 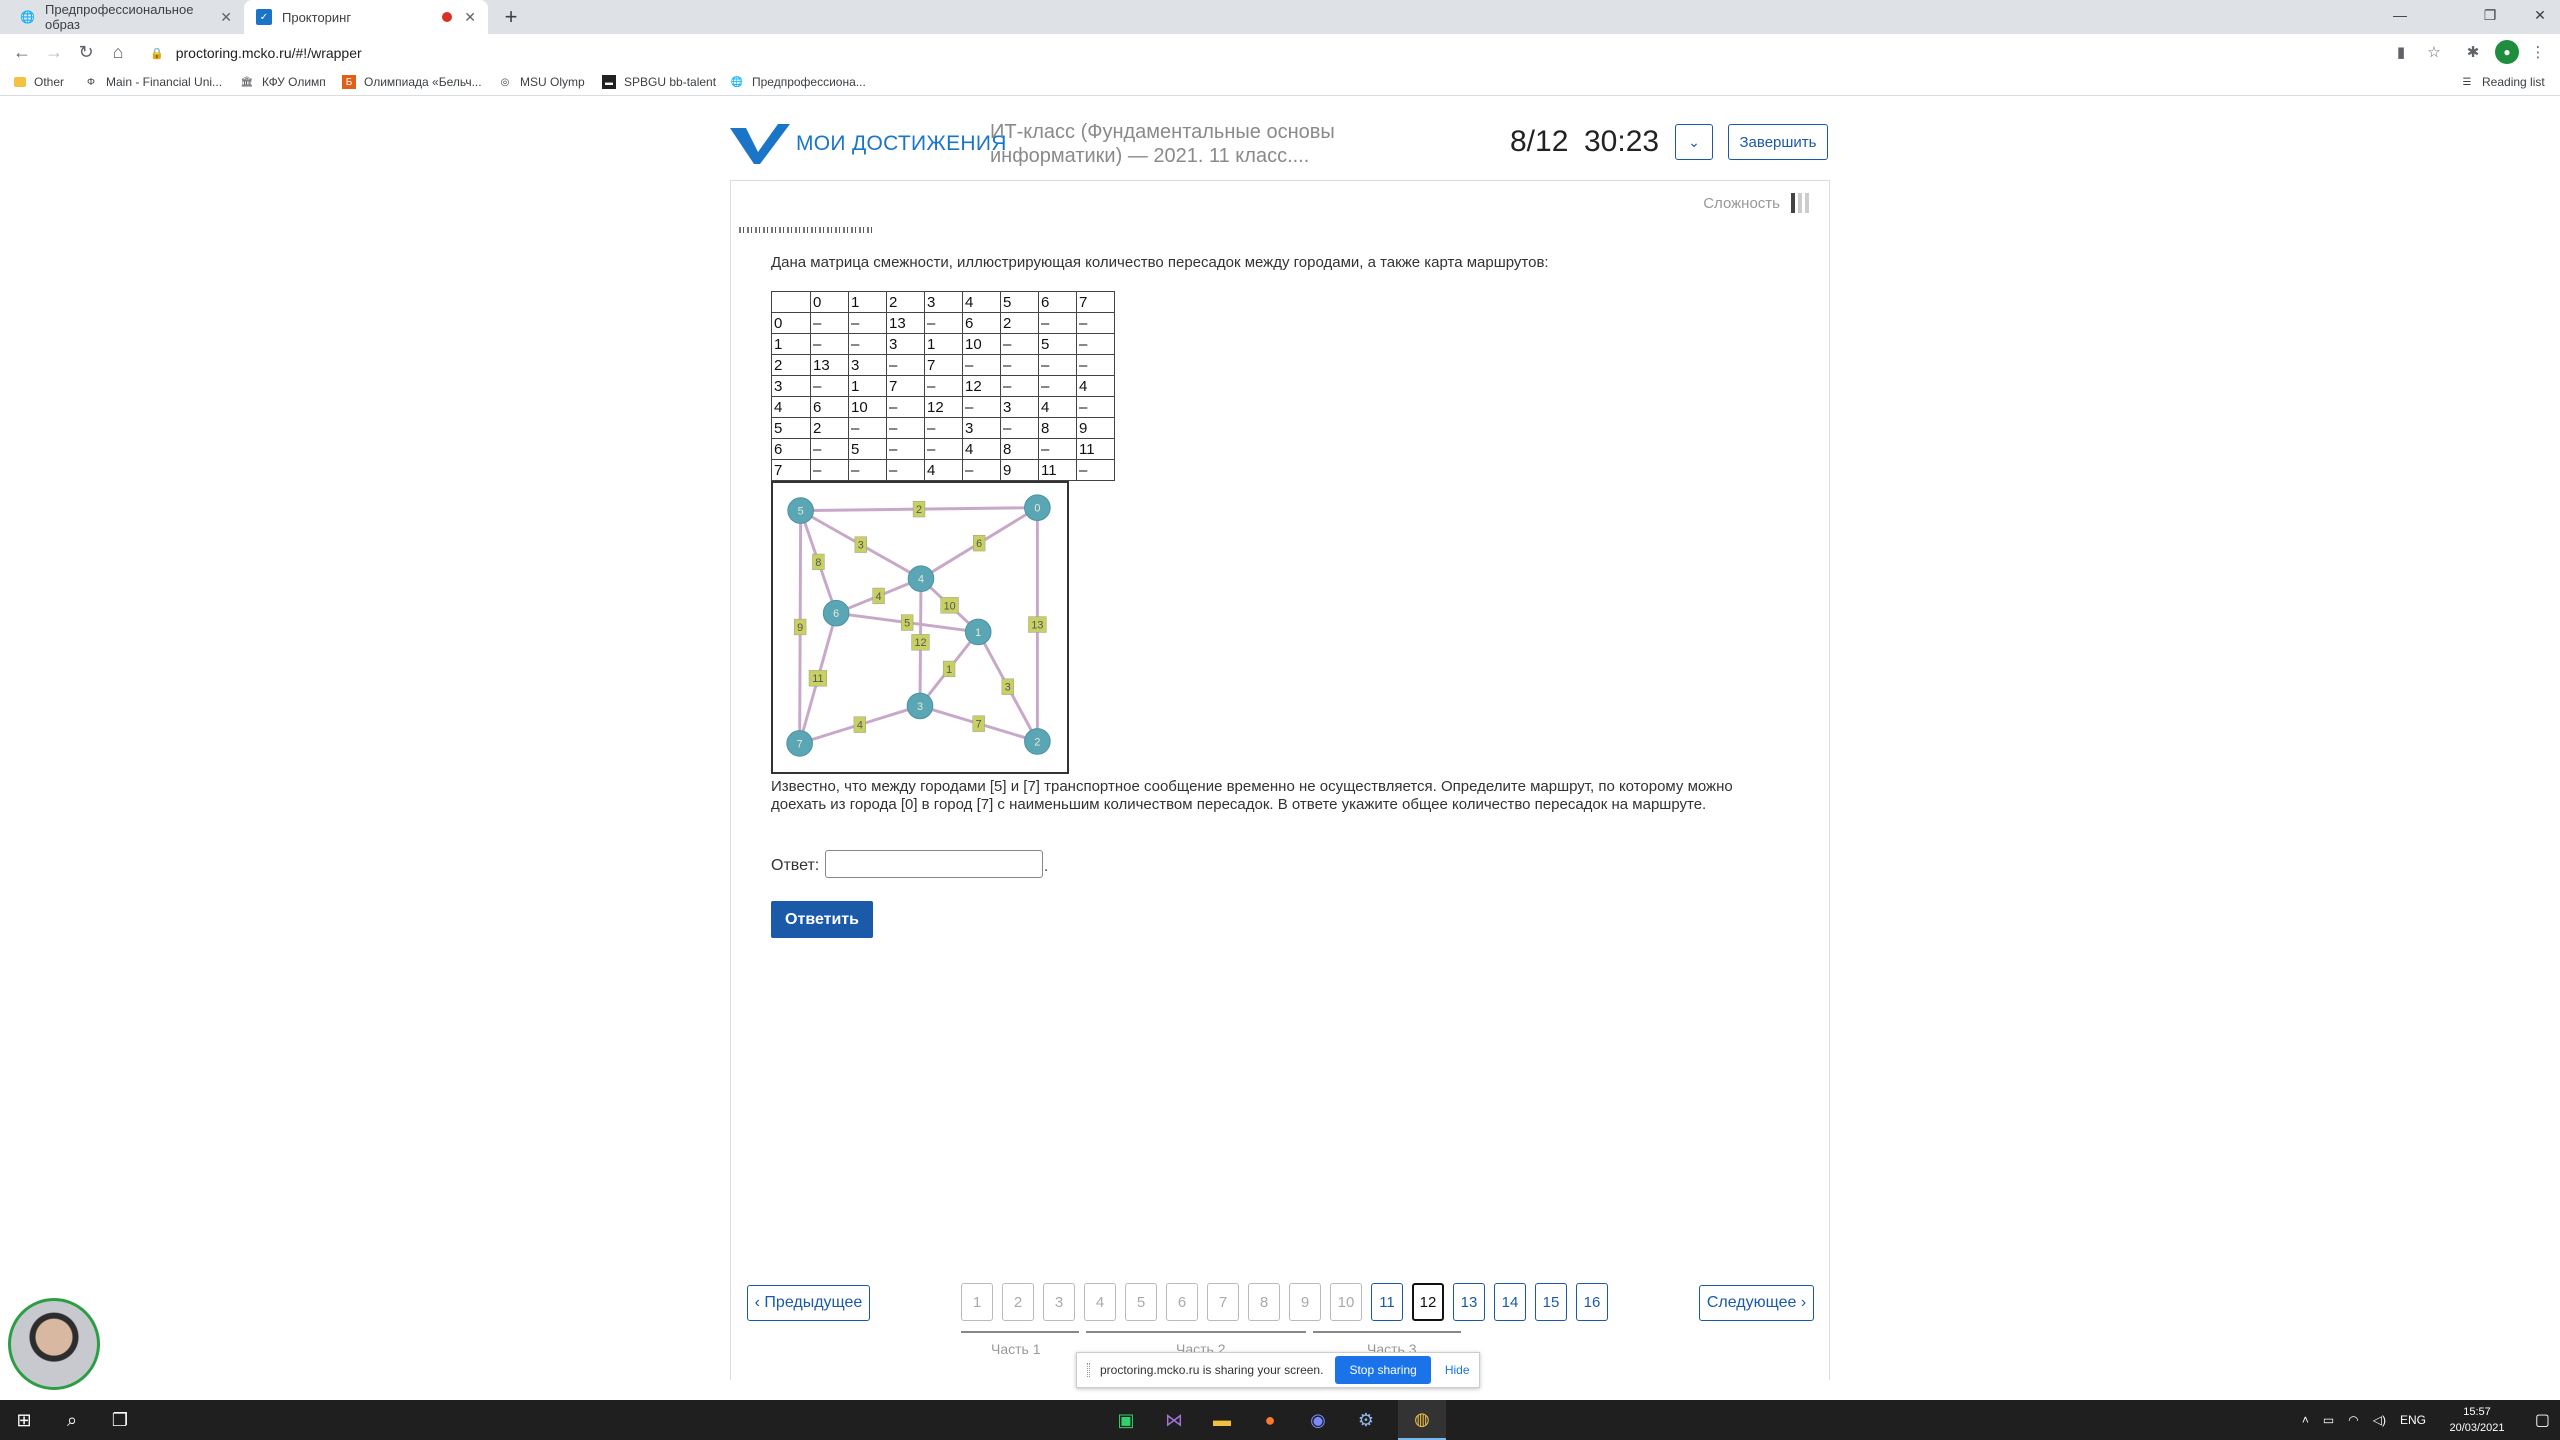 What do you see at coordinates (1428, 1302) in the screenshot?
I see `page-button-12: 12` at bounding box center [1428, 1302].